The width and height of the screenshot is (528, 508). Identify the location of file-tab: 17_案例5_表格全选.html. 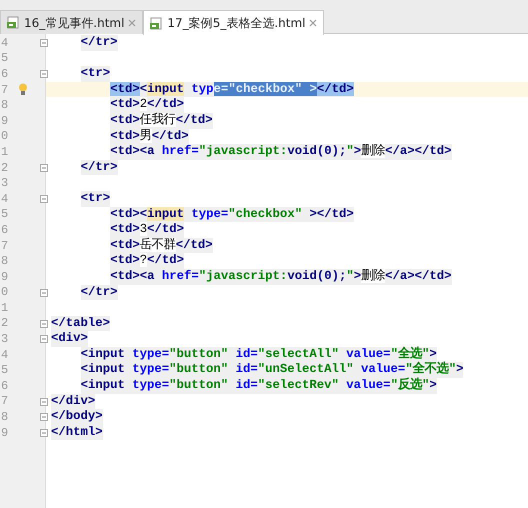
(233, 22).